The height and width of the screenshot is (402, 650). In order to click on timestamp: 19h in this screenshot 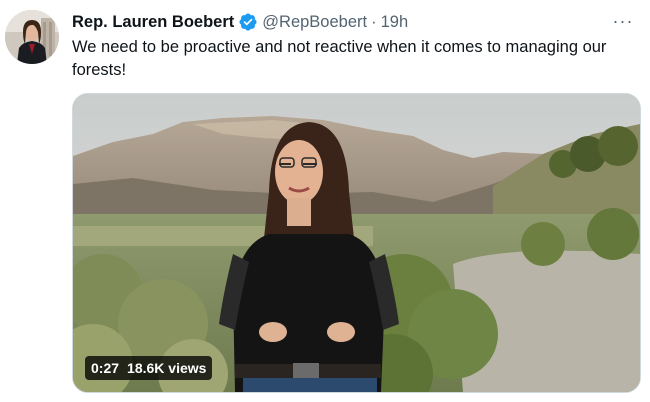, I will do `click(395, 22)`.